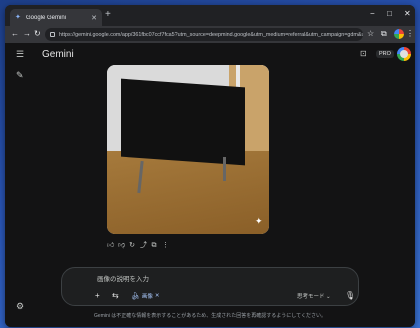 The width and height of the screenshot is (420, 328). Describe the element at coordinates (224, 169) in the screenshot. I see `photo-tv-stand-right` at that location.